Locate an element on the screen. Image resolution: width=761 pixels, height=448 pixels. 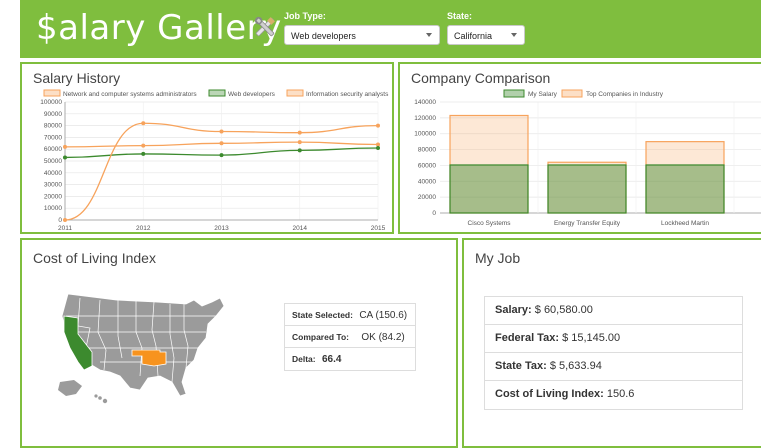
y-tick-label: 20000 is located at coordinates (53, 196).